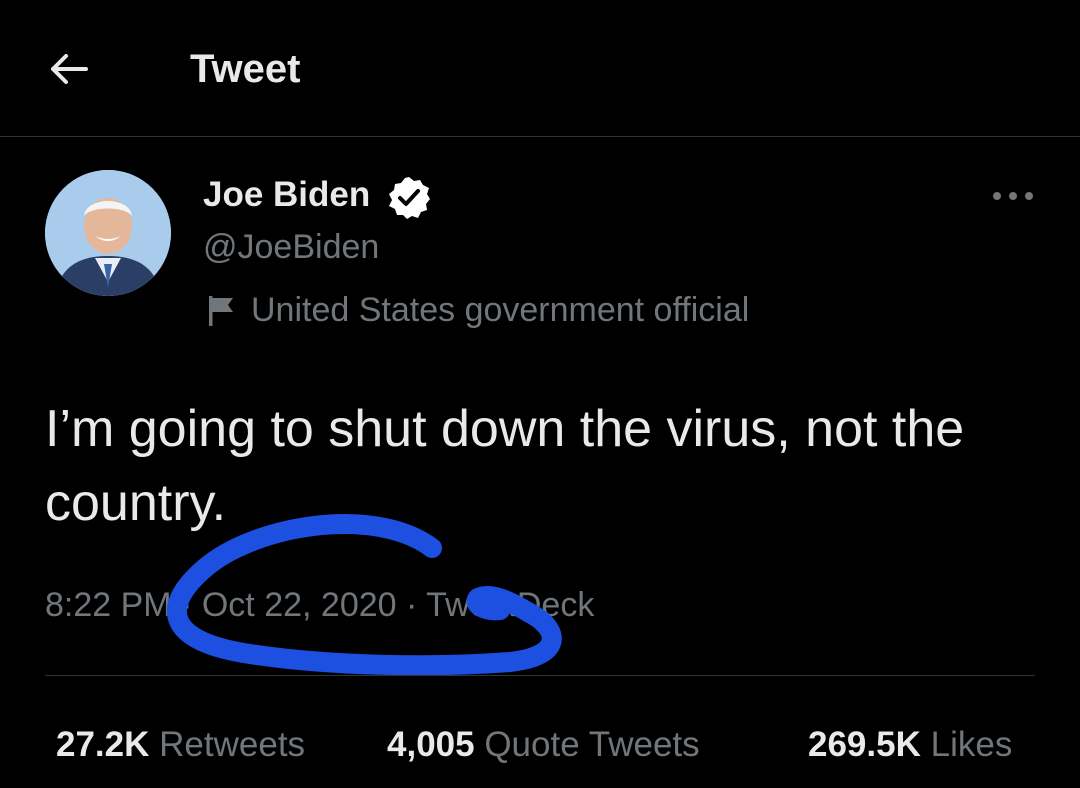 The height and width of the screenshot is (788, 1080). I want to click on arrow-left-icon, so click(69, 69).